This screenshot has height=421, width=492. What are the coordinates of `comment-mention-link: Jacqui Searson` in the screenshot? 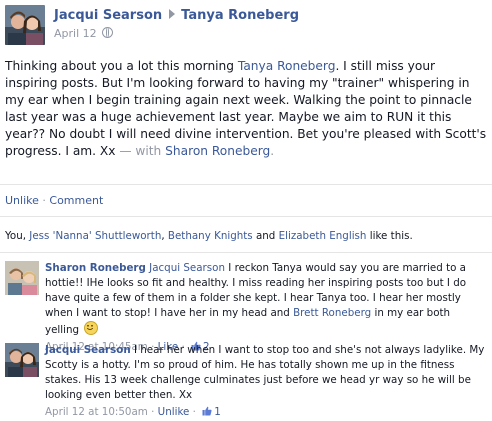 It's located at (187, 268).